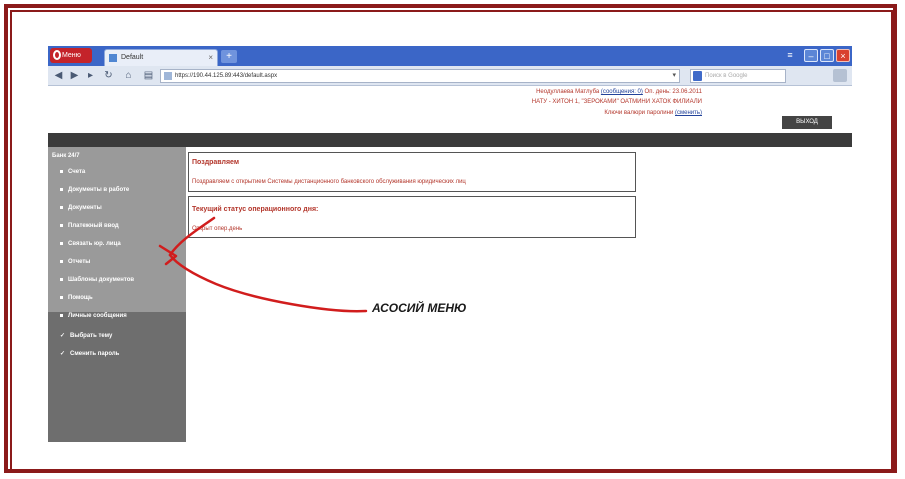  What do you see at coordinates (263, 264) in the screenshot?
I see `annotation-arrow` at bounding box center [263, 264].